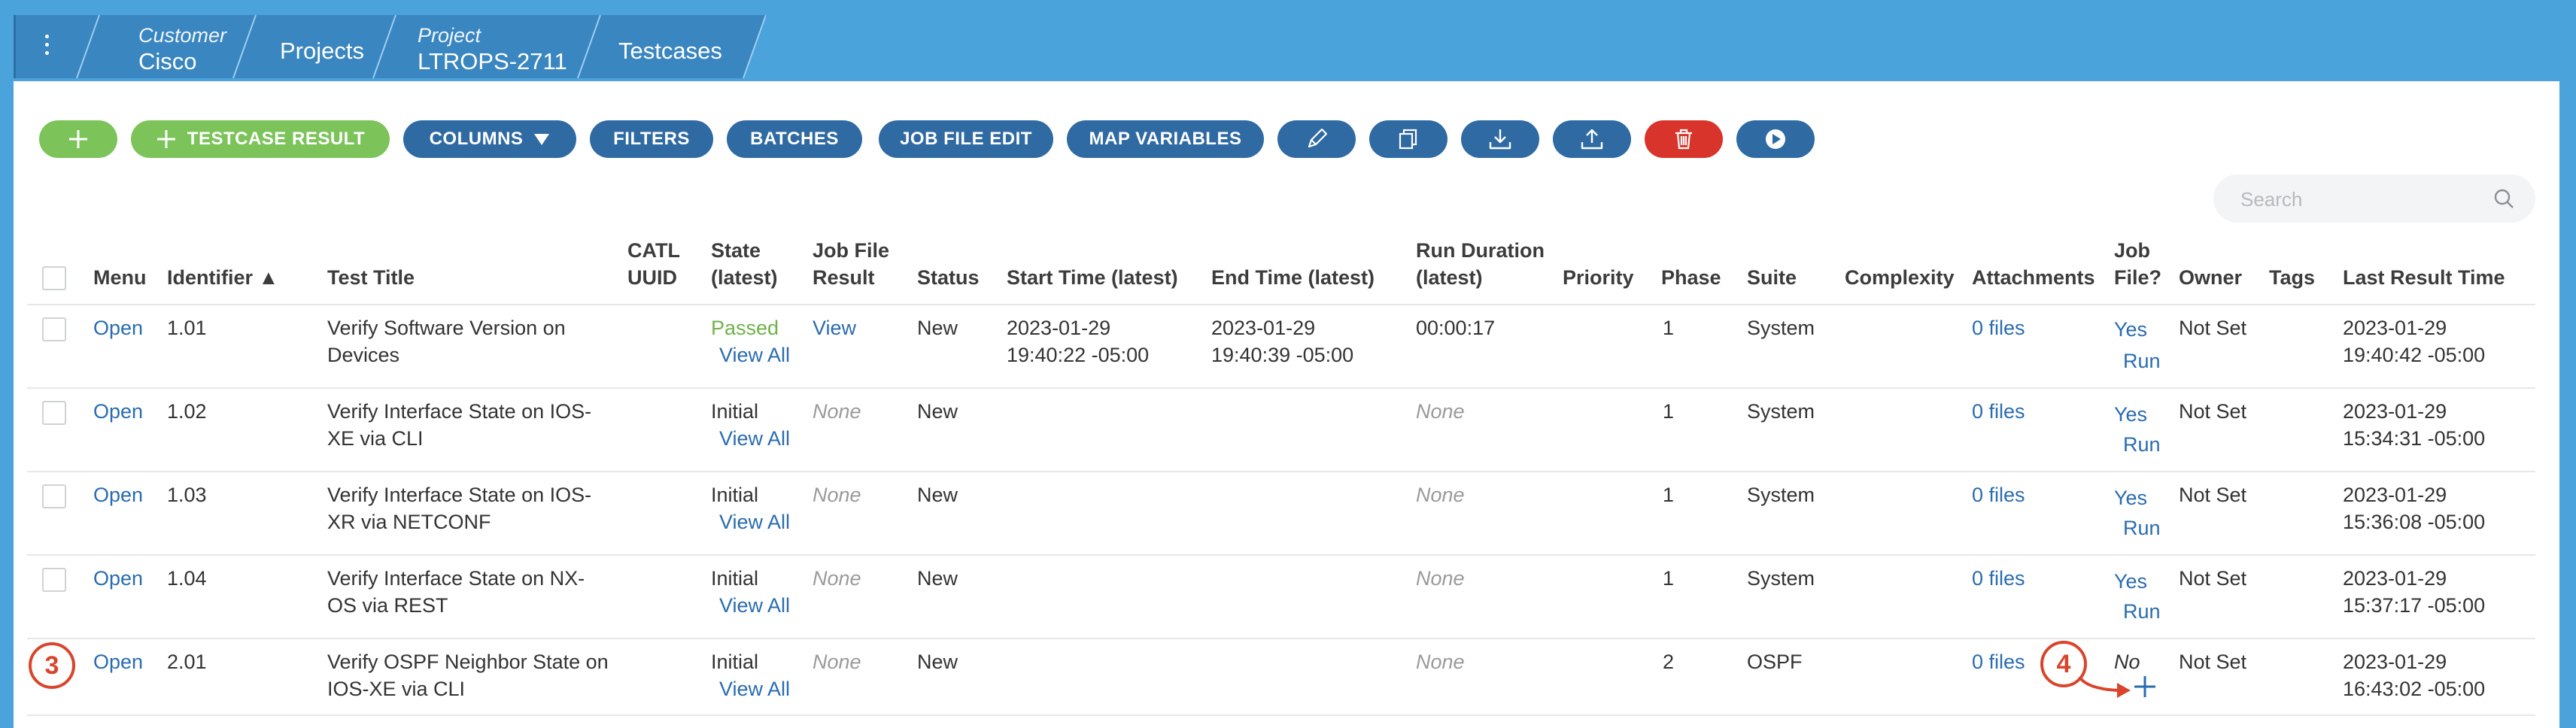 The image size is (2576, 728). I want to click on caret-down-icon, so click(542, 139).